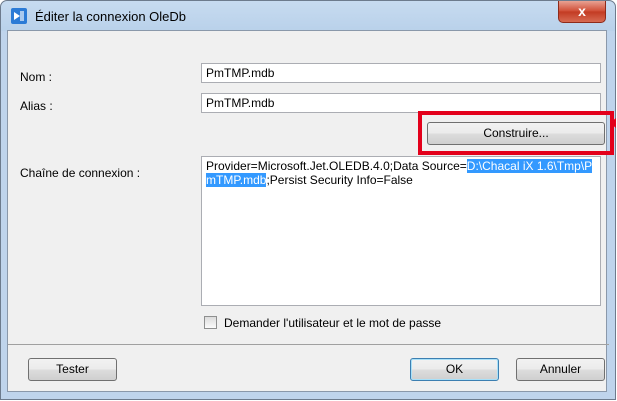  What do you see at coordinates (19, 16) in the screenshot?
I see `app-icon` at bounding box center [19, 16].